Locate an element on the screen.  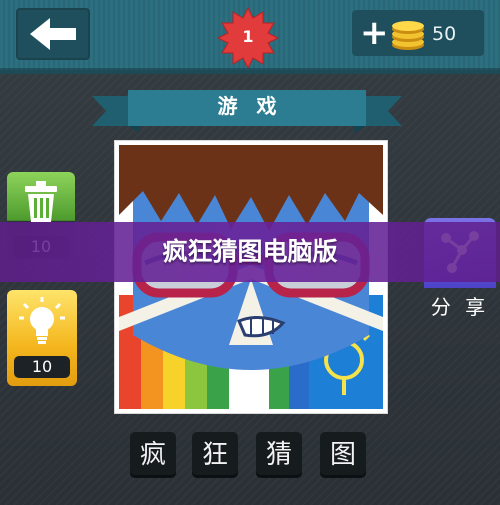
coin-counter: + 50 is located at coordinates (418, 33).